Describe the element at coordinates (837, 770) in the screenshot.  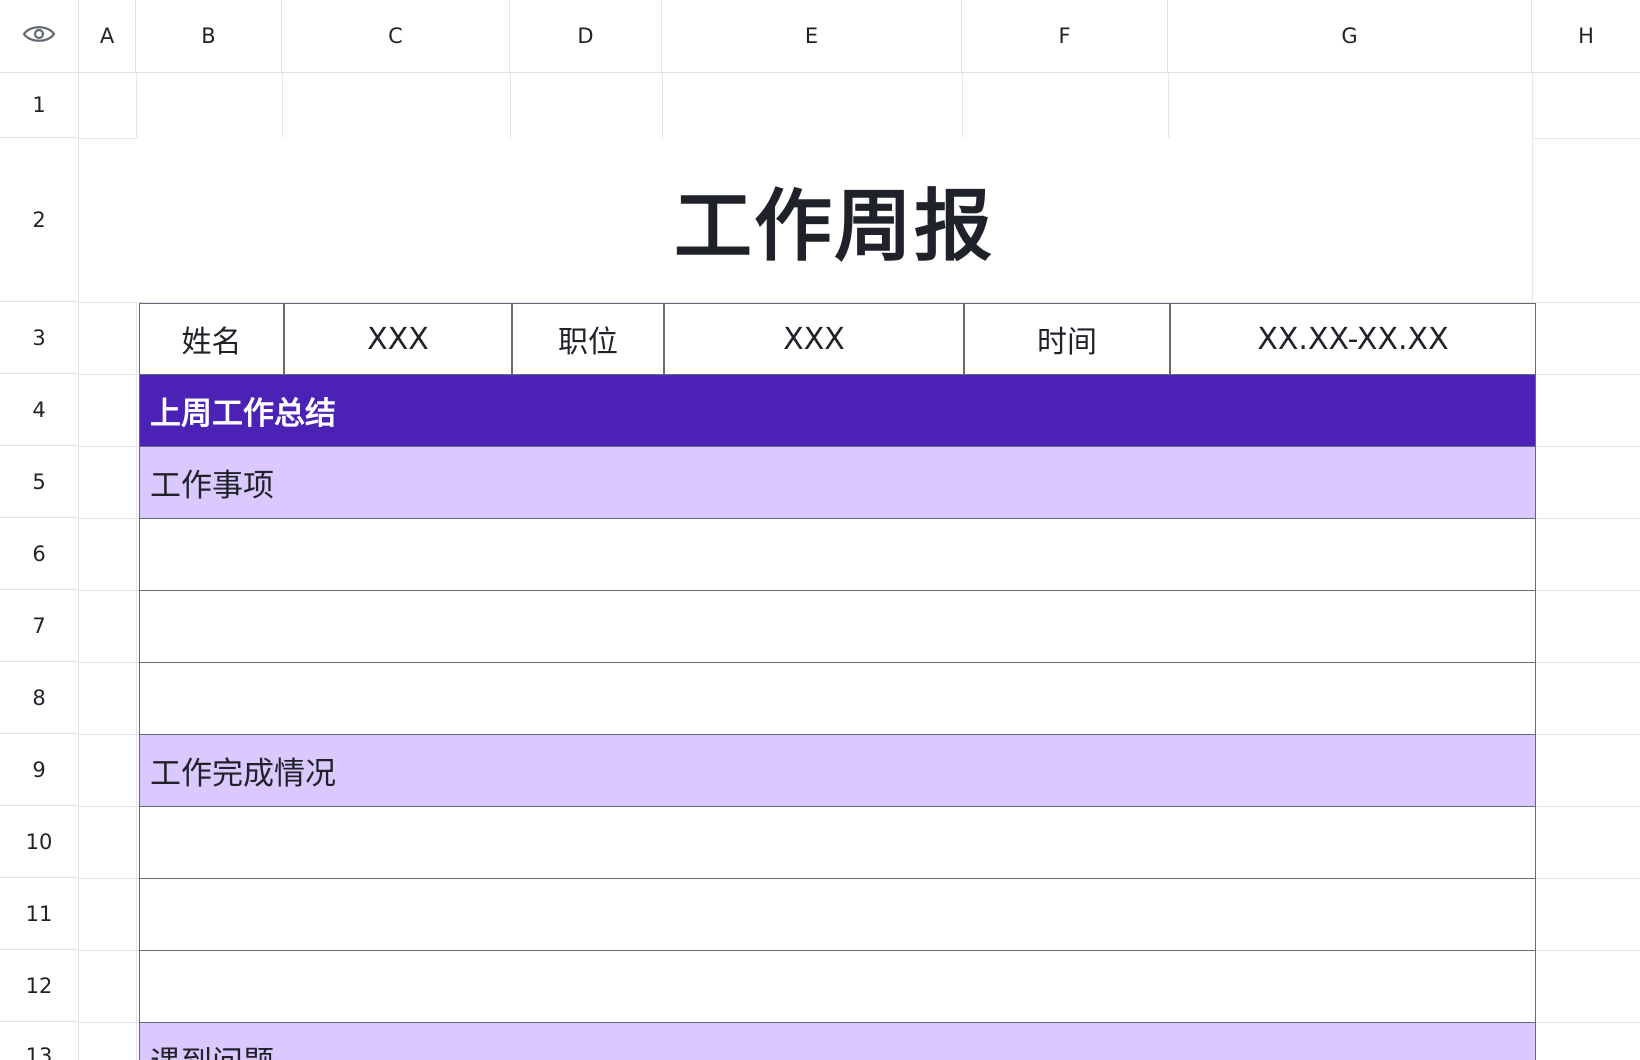
I see `work-completion-header: 工作完成情况` at that location.